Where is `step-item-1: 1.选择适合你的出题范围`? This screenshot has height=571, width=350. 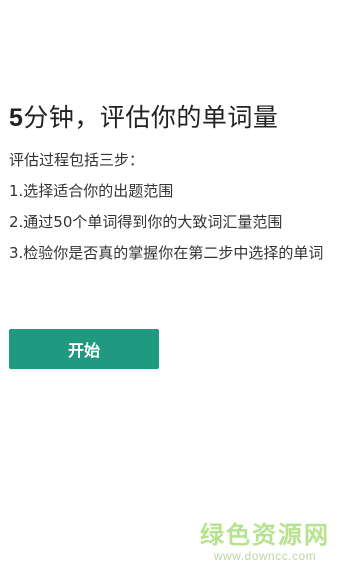
step-item-1: 1.选择适合你的出题范围 is located at coordinates (91, 191).